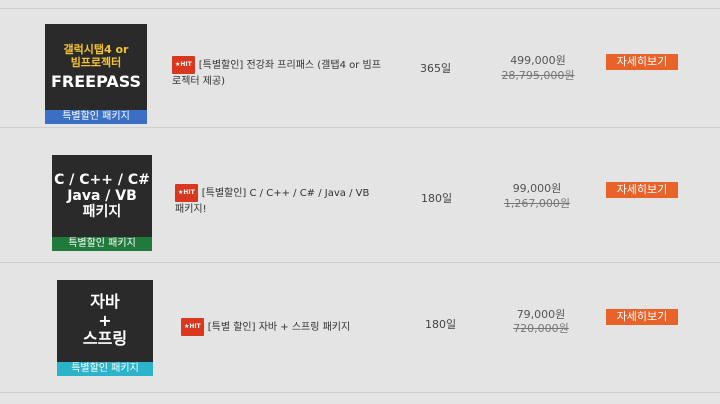 The width and height of the screenshot is (720, 404). Describe the element at coordinates (279, 327) in the screenshot. I see `package-title-text: [특별 할인] 자바 + 스프링 패키지` at that location.